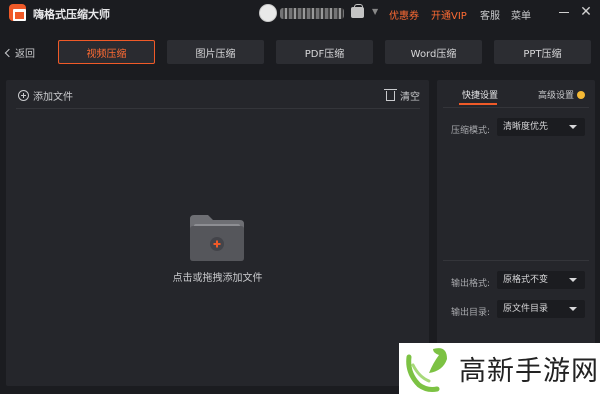 This screenshot has height=394, width=600. I want to click on tab-advanced-settings: 高级设置, so click(562, 94).